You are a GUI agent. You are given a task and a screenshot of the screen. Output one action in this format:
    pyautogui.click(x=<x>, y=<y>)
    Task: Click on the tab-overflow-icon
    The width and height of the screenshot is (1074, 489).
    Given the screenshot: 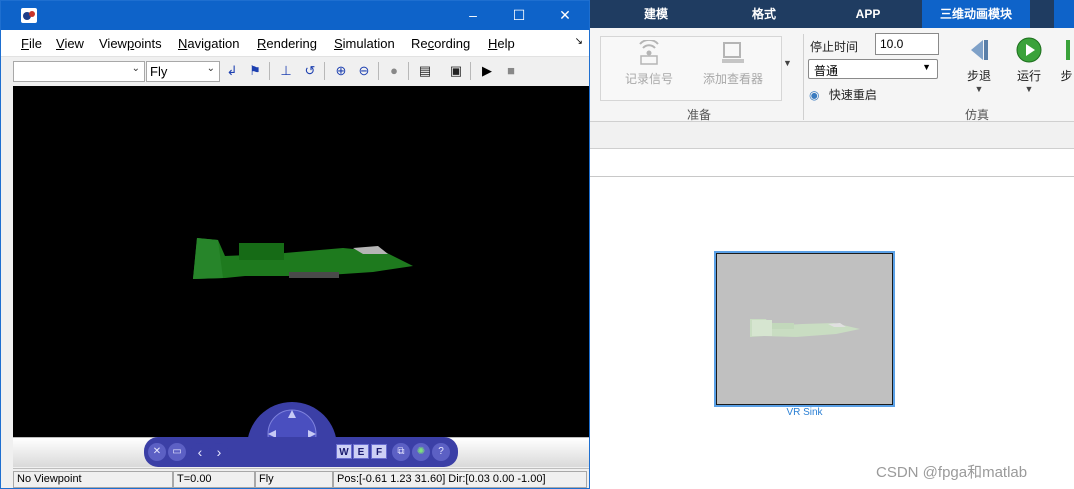 What is the action you would take?
    pyautogui.click(x=1064, y=14)
    